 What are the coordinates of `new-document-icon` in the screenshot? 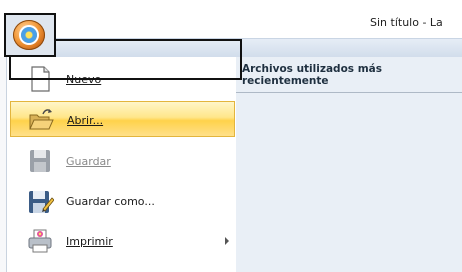 It's located at (40, 79).